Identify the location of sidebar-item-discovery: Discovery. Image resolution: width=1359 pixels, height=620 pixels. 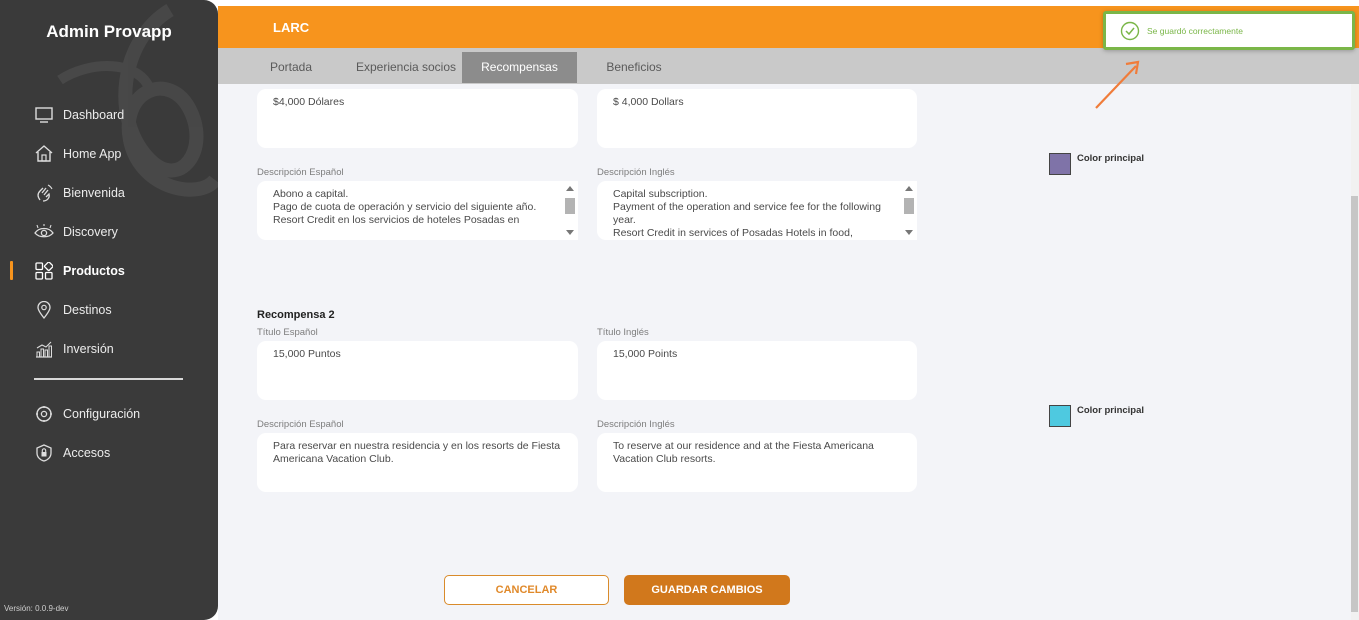
(109, 231).